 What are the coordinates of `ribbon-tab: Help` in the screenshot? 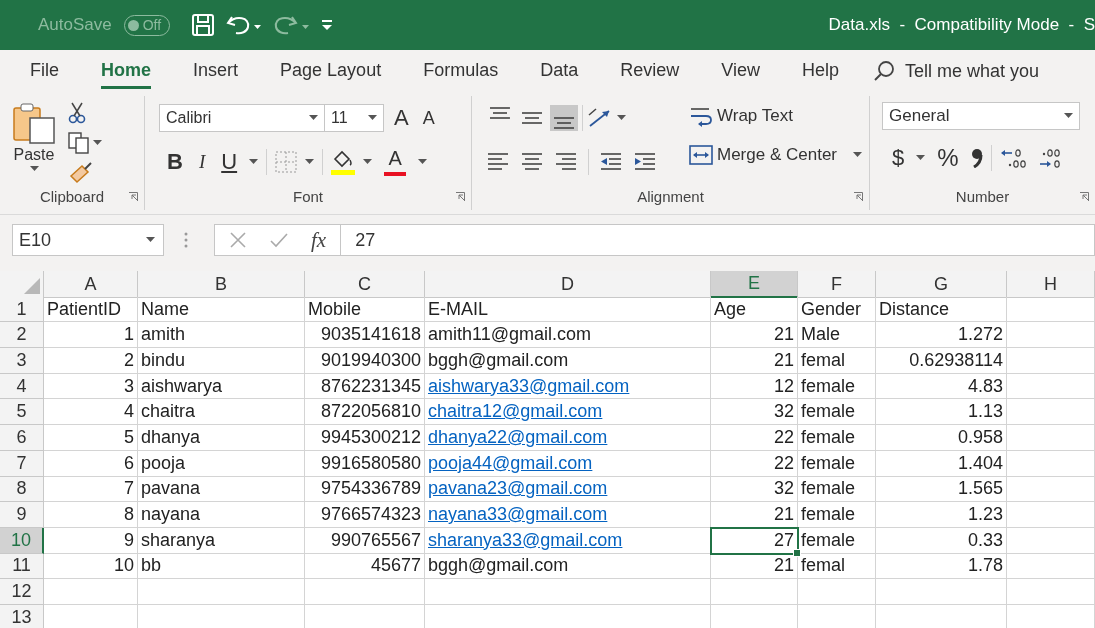 It's located at (820, 71).